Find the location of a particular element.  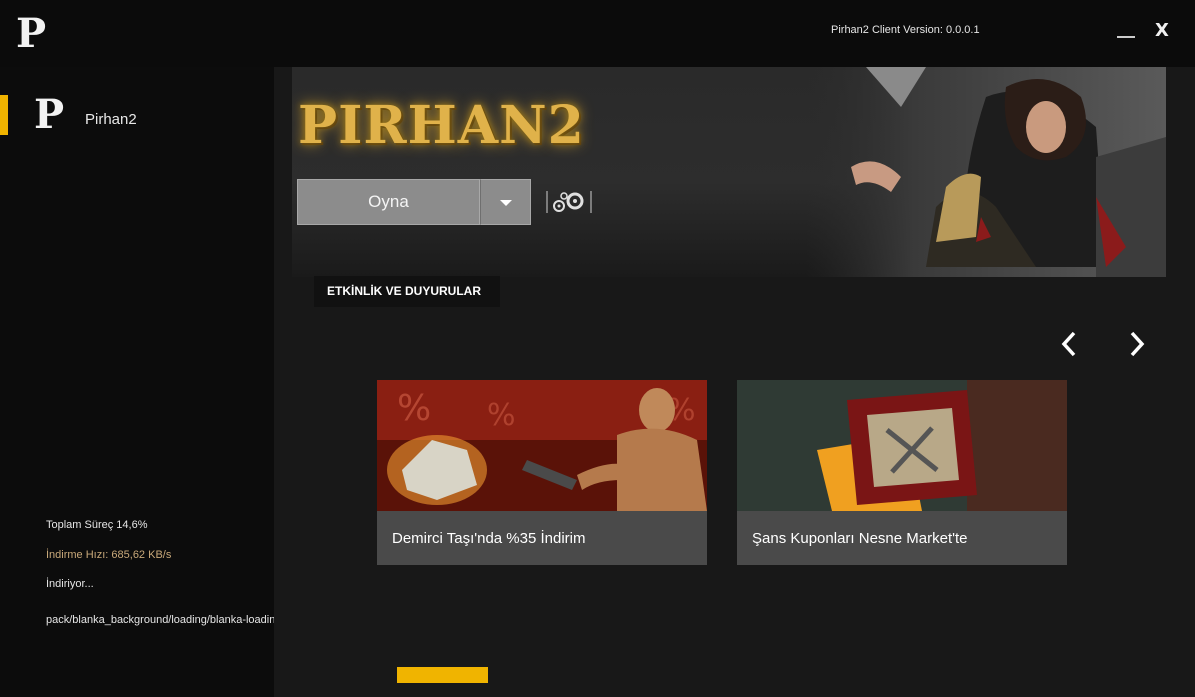

minimize-button is located at coordinates (1127, 29).